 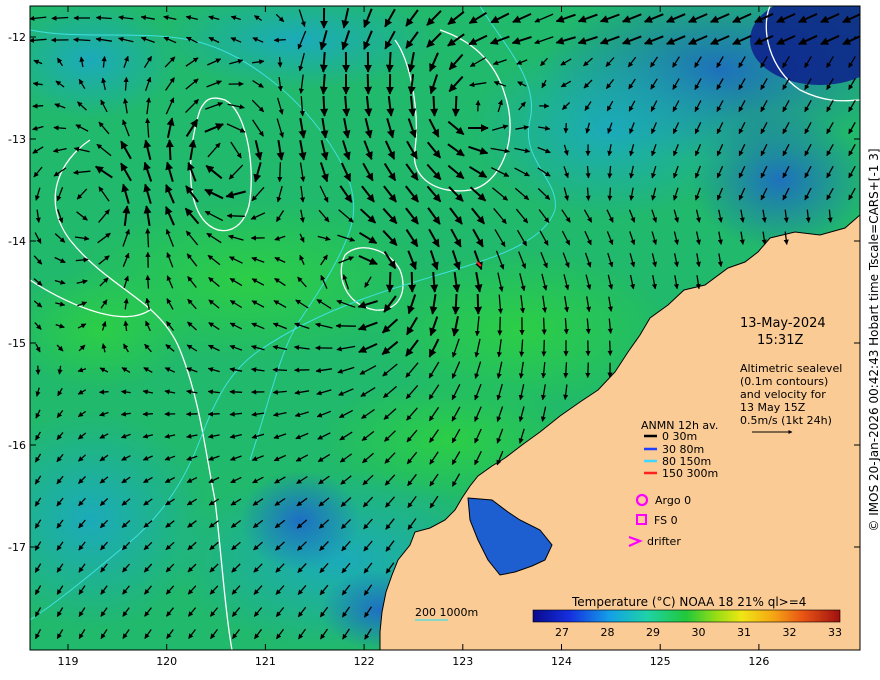 I want to click on lon-tick-label: 119, so click(x=68, y=661).